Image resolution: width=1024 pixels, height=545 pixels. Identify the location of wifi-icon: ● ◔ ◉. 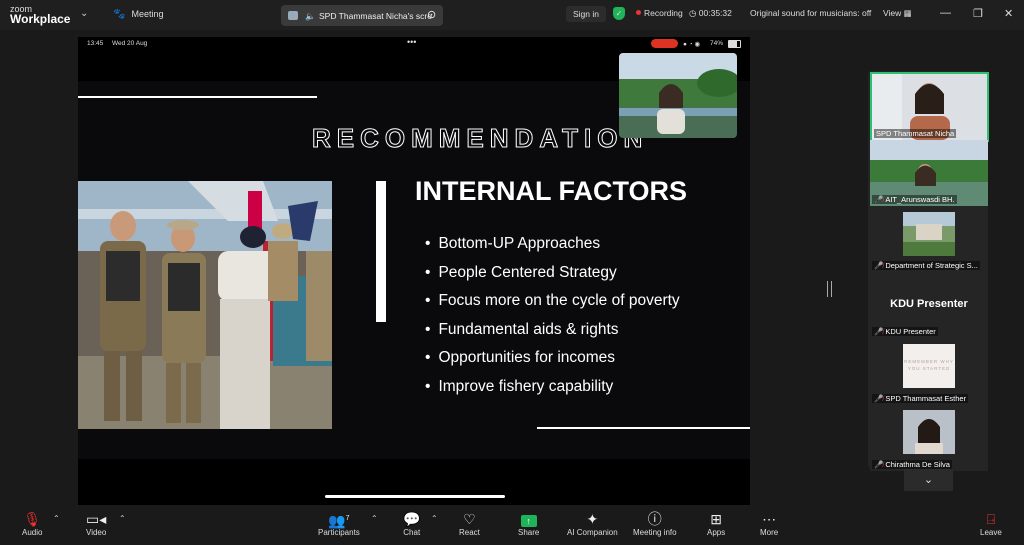
(692, 44).